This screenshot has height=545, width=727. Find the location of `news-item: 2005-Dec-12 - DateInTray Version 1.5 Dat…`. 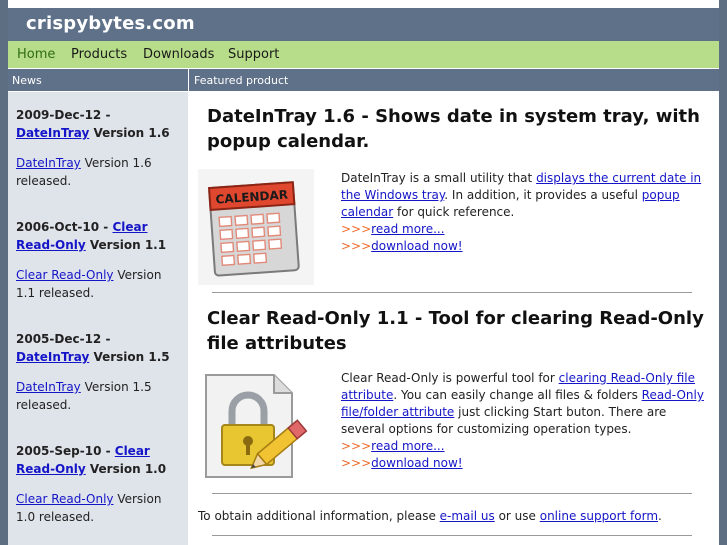

news-item: 2005-Dec-12 - DateInTray Version 1.5 Dat… is located at coordinates (93, 372).